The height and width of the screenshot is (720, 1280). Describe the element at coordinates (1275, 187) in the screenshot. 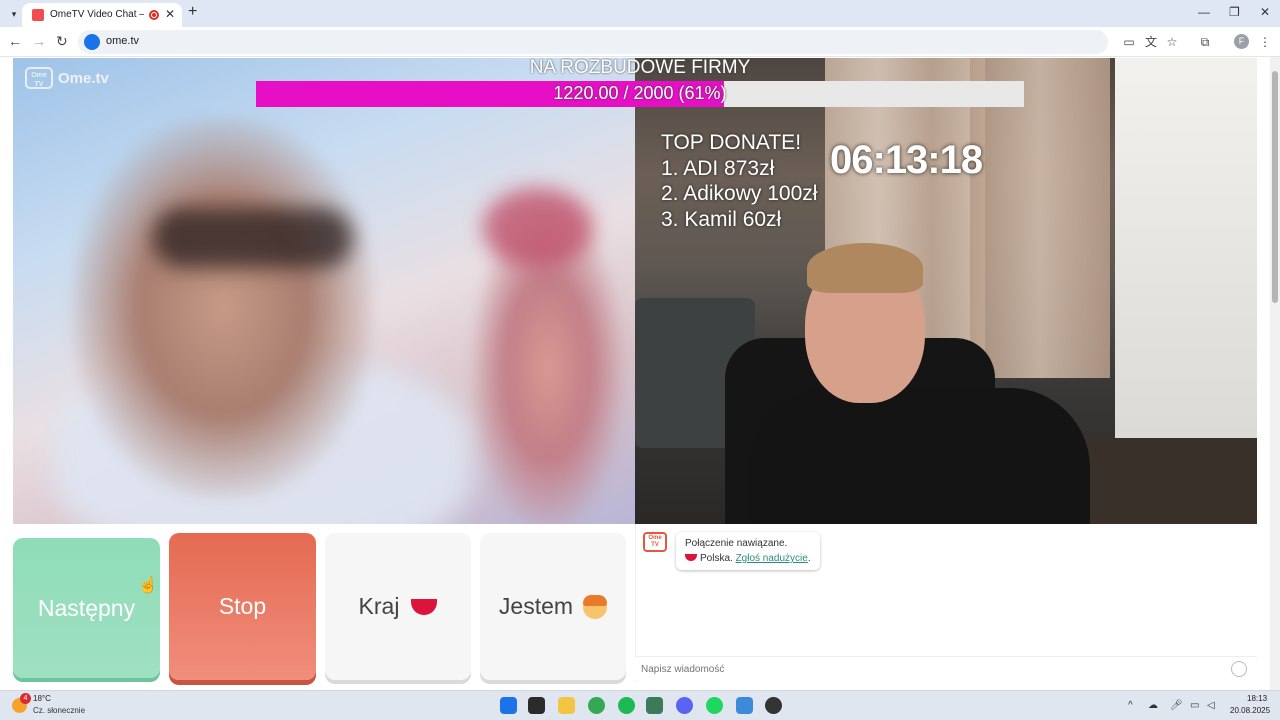

I see `scrollbar-thumb` at that location.